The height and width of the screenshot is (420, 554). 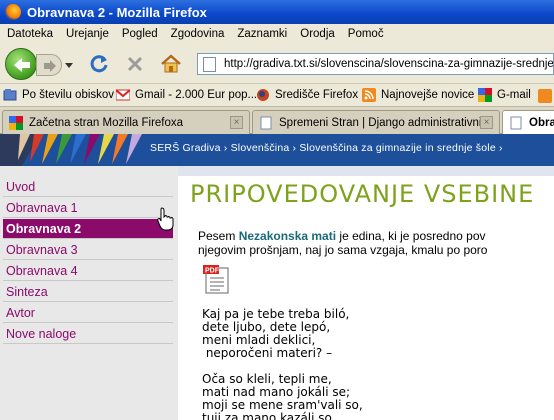 I want to click on tab-obravnava: Obra, so click(x=528, y=122).